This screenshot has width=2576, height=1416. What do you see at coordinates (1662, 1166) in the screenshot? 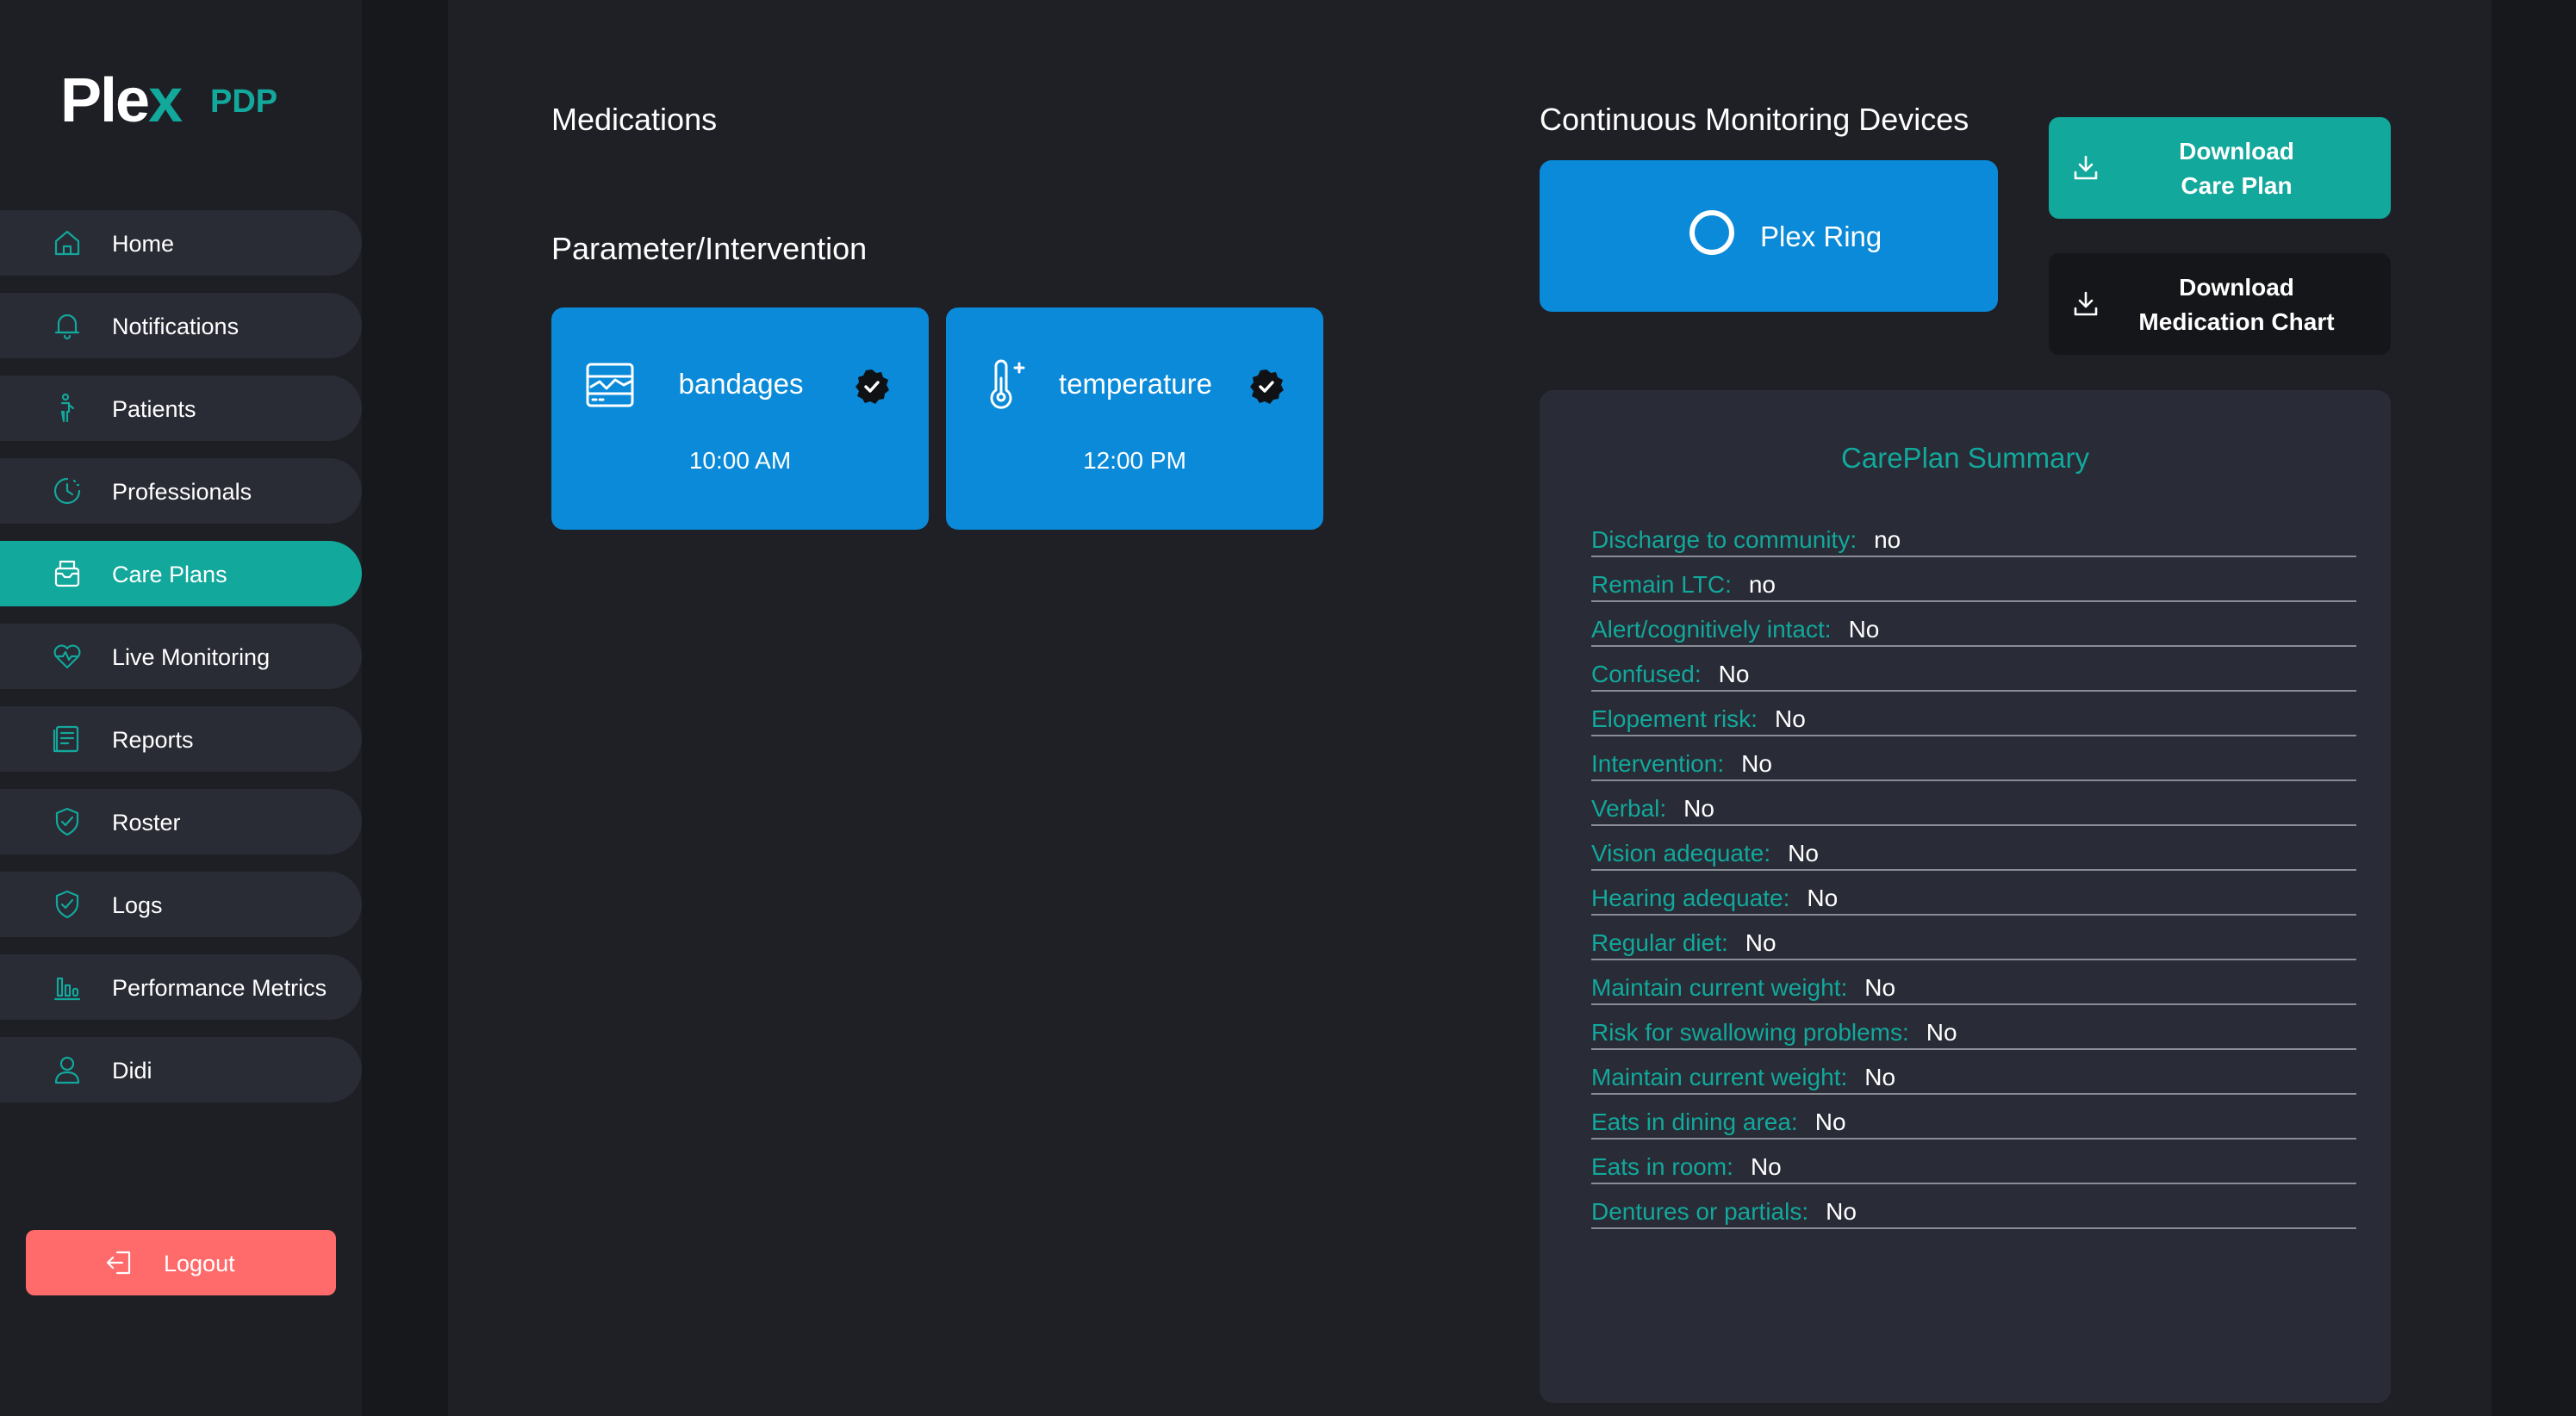
I see `summary-key: Eats in room:` at bounding box center [1662, 1166].